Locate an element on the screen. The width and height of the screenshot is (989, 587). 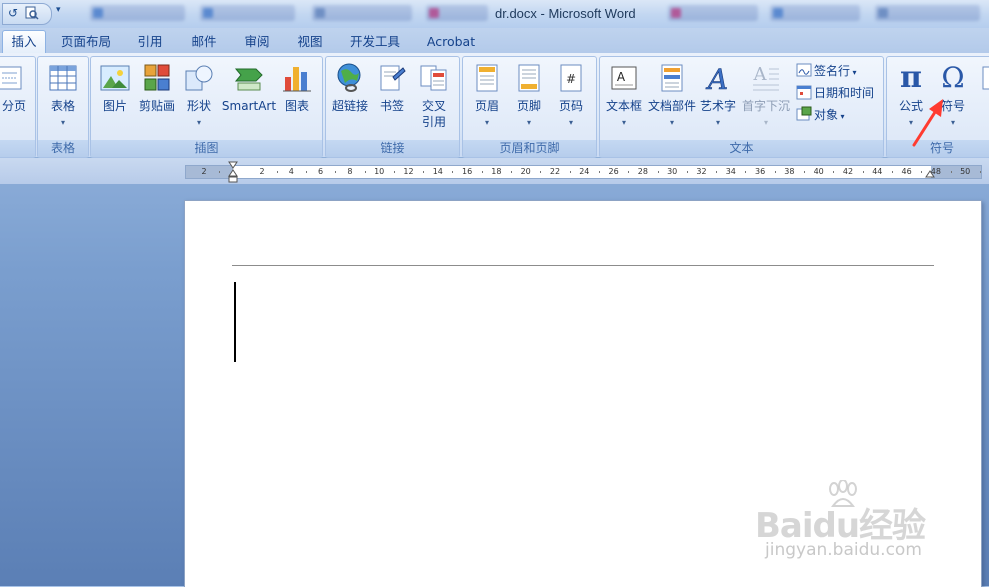
pi-icon: π is located at coordinates (911, 77).